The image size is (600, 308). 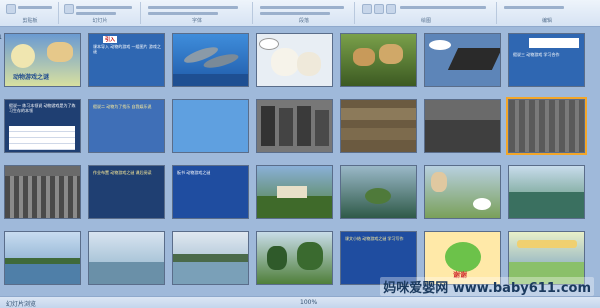 What do you see at coordinates (11, 9) in the screenshot?
I see `paste-icon` at bounding box center [11, 9].